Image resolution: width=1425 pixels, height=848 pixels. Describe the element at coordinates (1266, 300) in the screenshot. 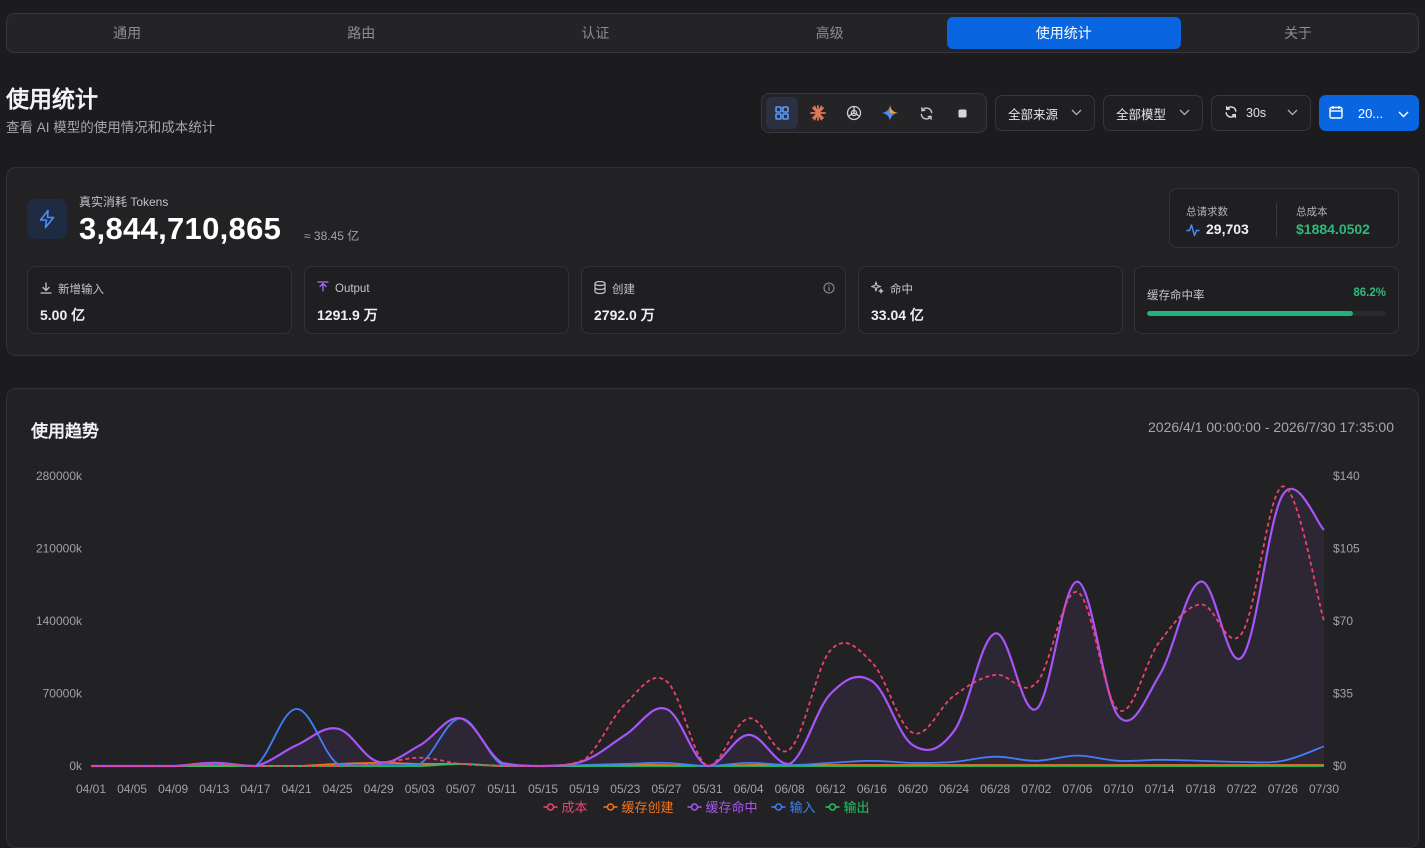

I see `stat-cache-hit-rate: 缓存命中率 86.2%` at that location.